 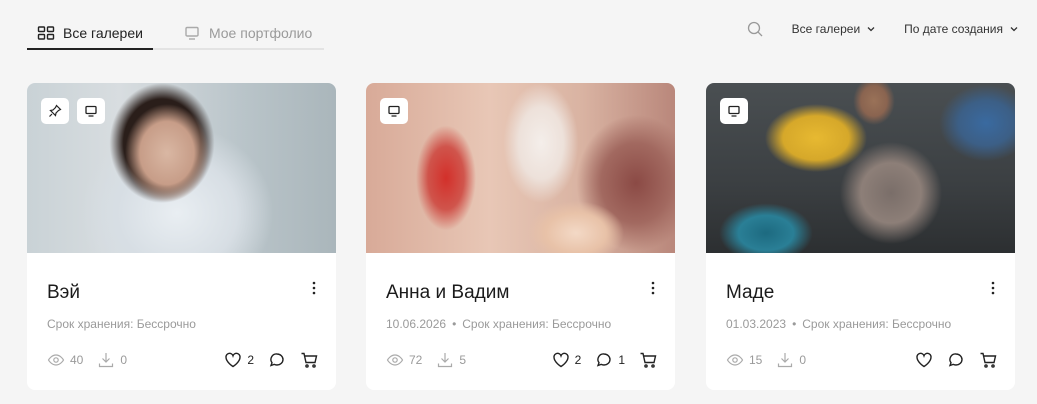 I want to click on gallery-meta: 10.06.2026 • Срок хранения: Бессрочно, so click(x=498, y=324).